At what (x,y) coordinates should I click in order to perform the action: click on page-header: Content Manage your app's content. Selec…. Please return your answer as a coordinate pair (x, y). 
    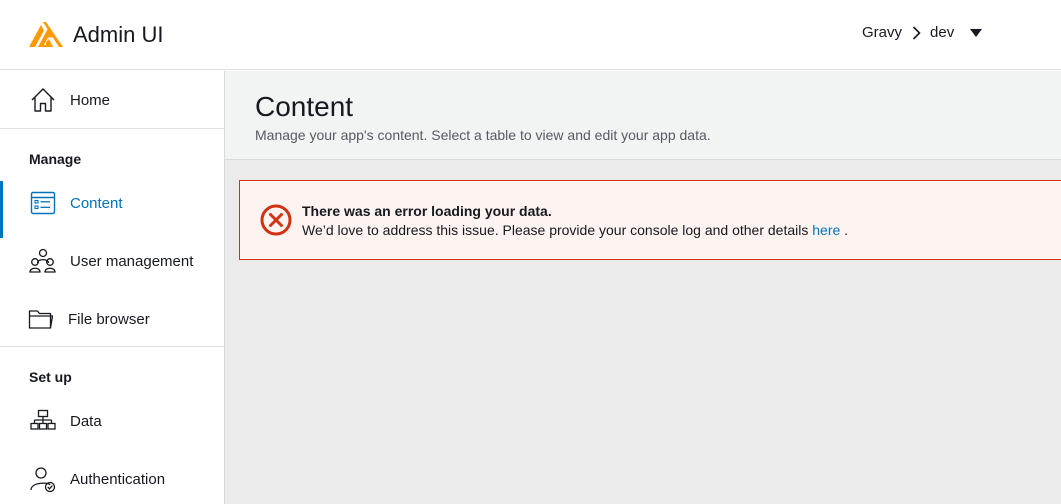
    Looking at the image, I should click on (643, 115).